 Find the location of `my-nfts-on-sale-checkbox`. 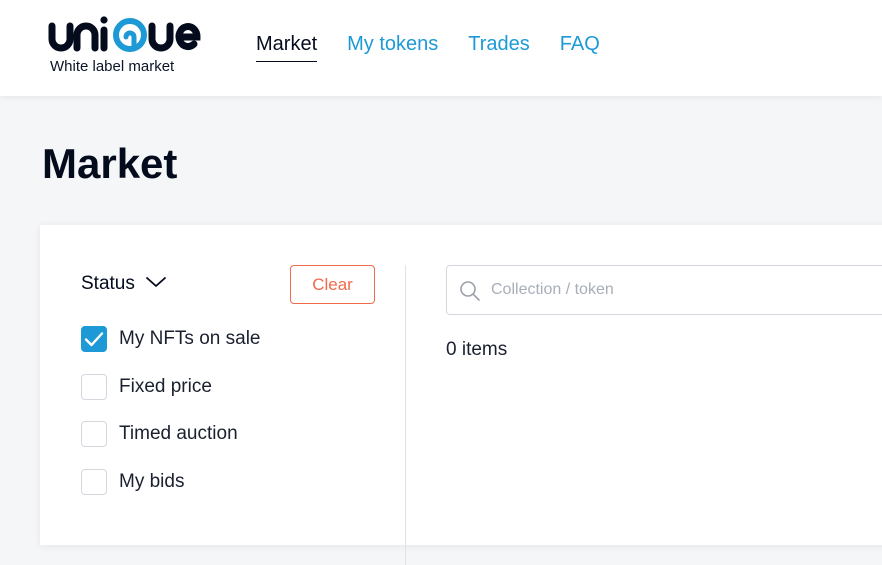

my-nfts-on-sale-checkbox is located at coordinates (94, 339).